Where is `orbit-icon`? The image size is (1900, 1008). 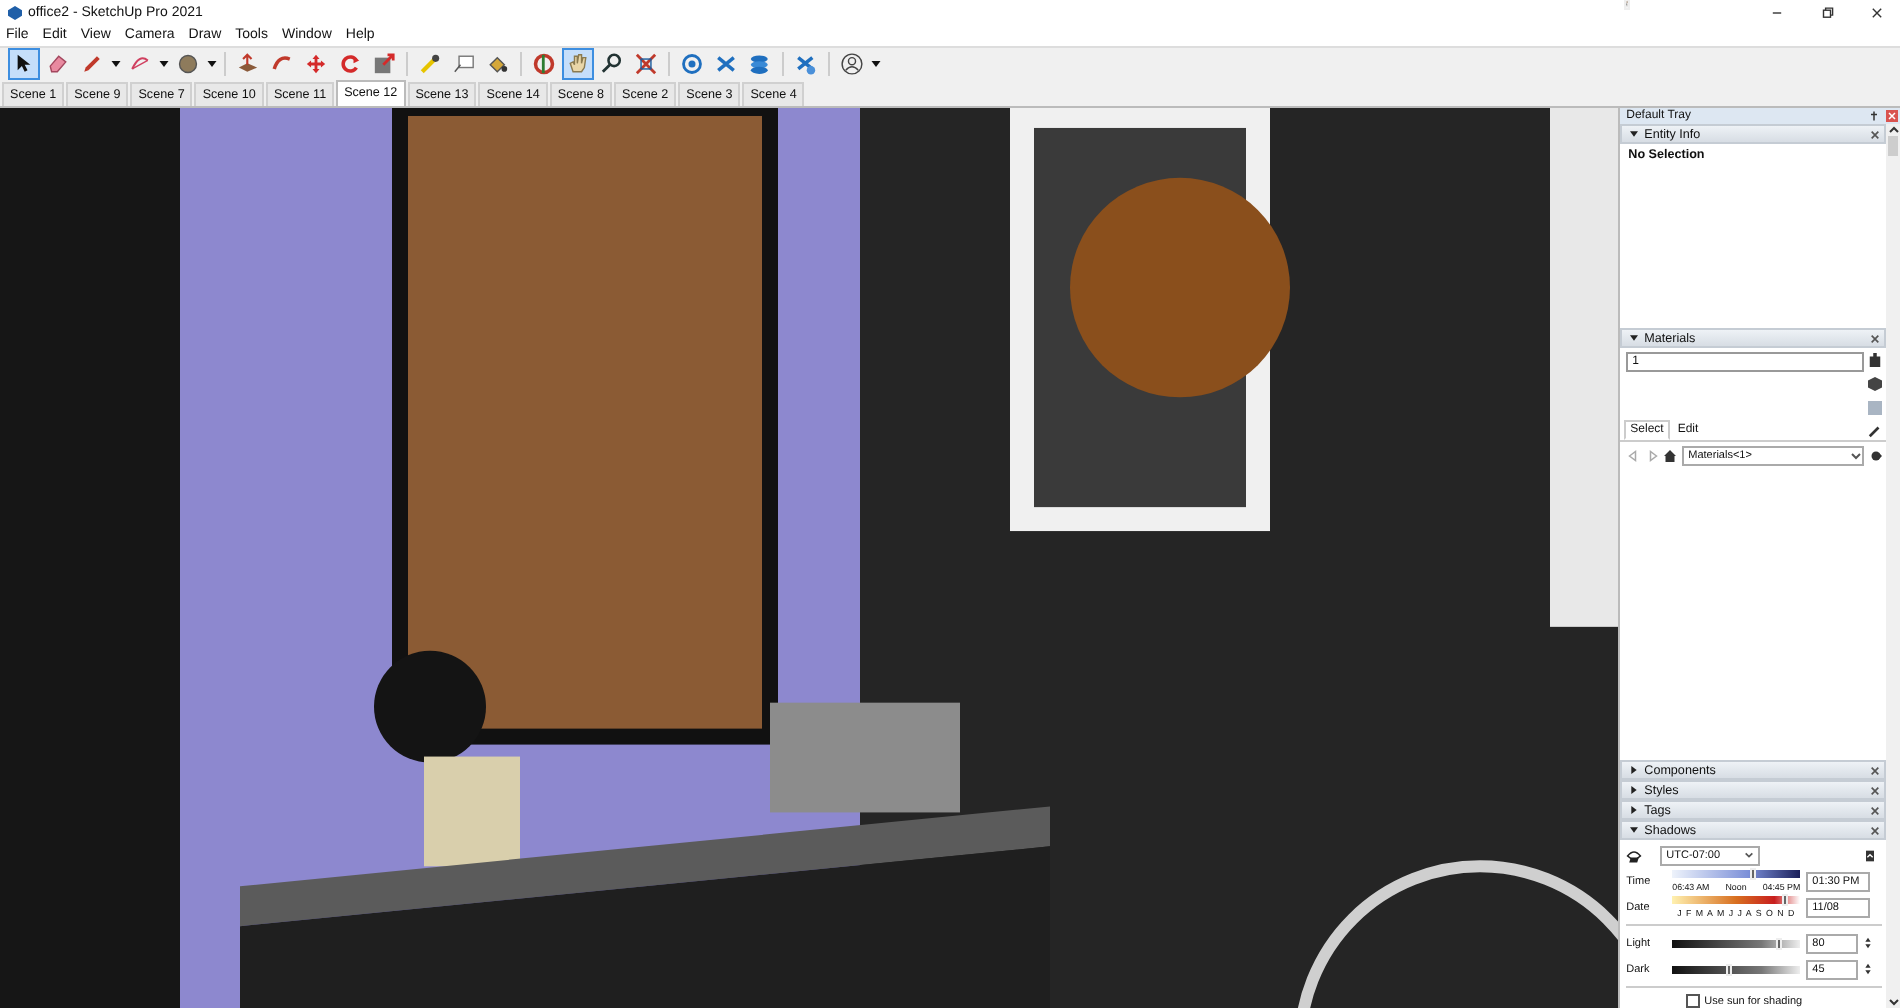 orbit-icon is located at coordinates (544, 64).